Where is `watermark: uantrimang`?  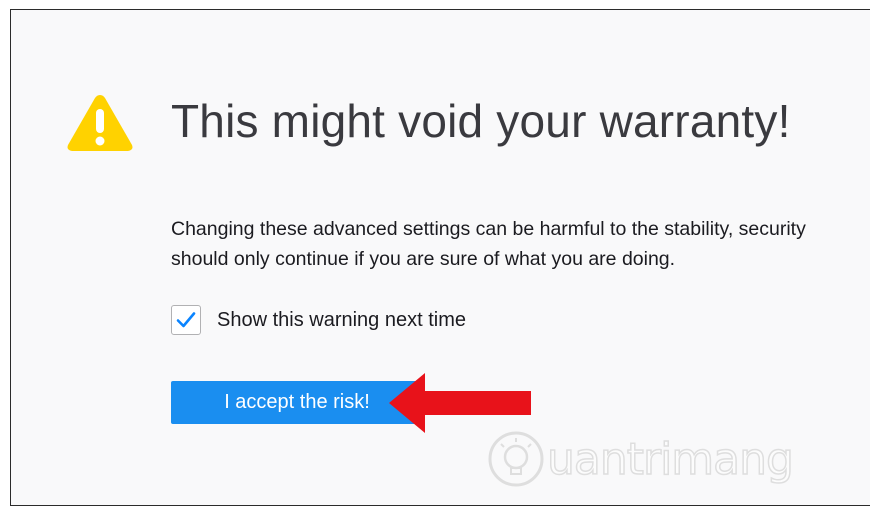 watermark: uantrimang is located at coordinates (641, 459).